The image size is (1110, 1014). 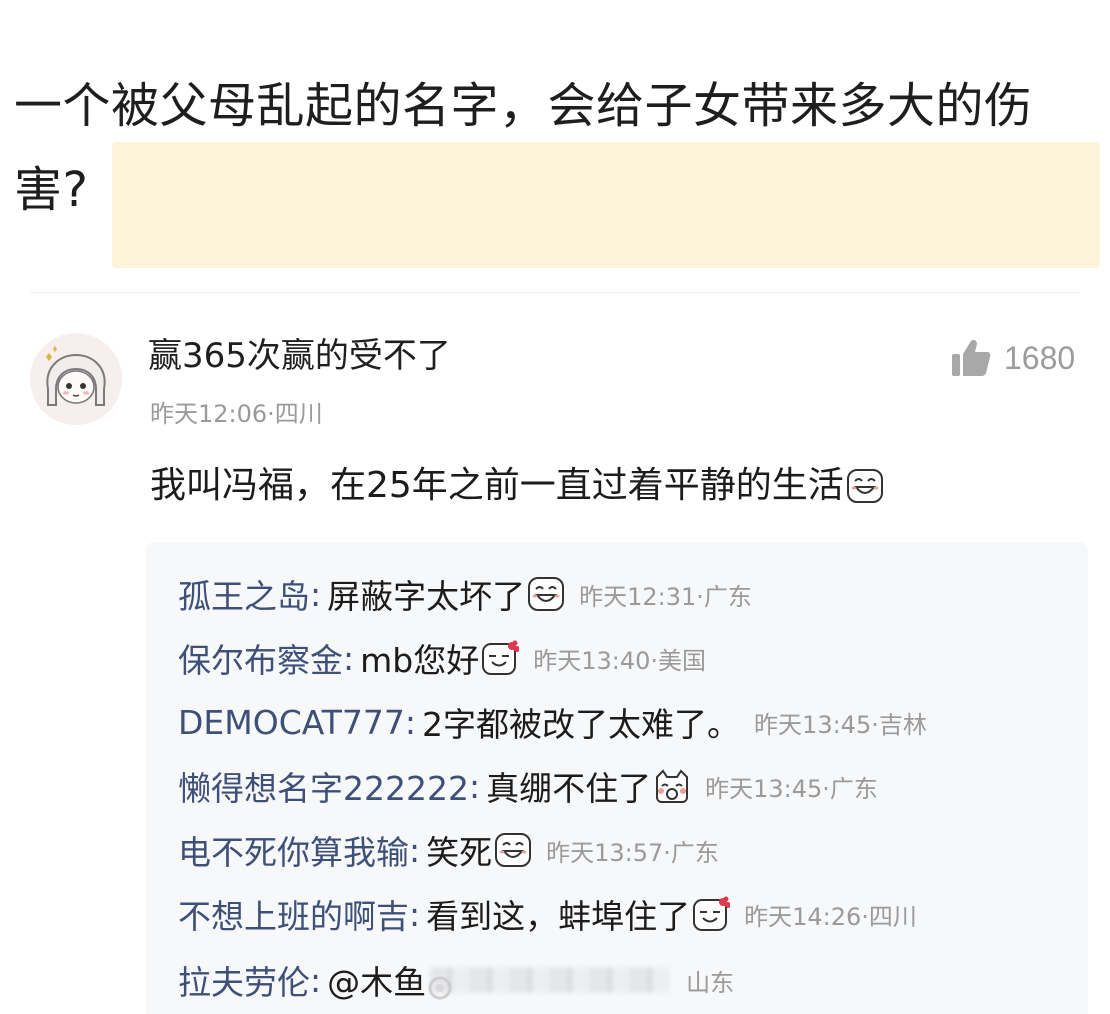 What do you see at coordinates (420, 660) in the screenshot?
I see `reply-text: mb您好` at bounding box center [420, 660].